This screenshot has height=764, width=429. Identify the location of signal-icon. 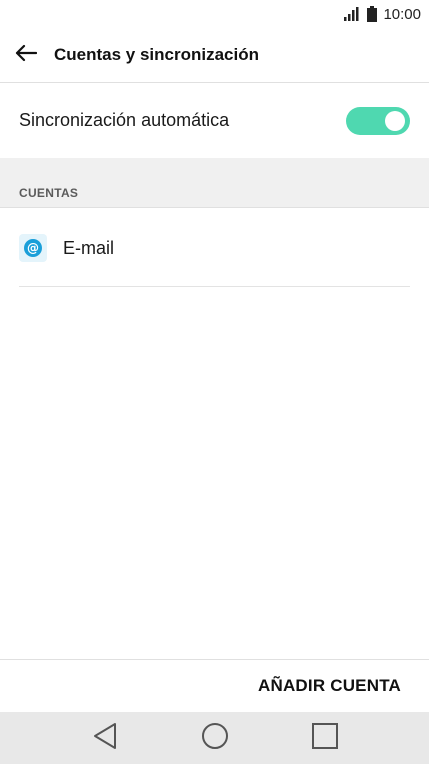
(352, 14).